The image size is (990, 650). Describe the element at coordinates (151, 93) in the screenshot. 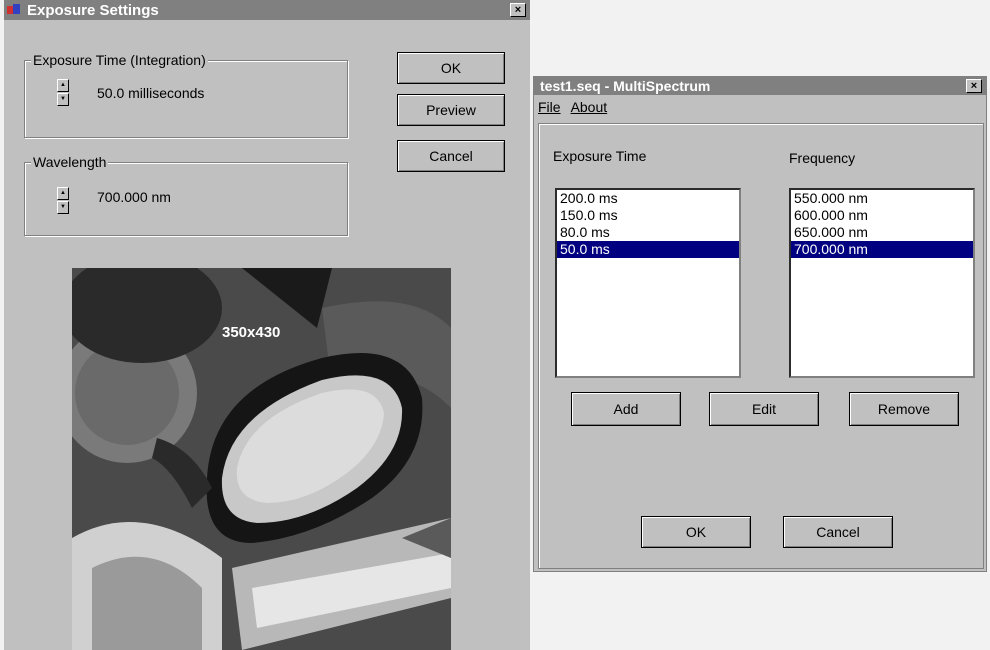

I see `exposure-value: 50.0 milliseconds` at that location.